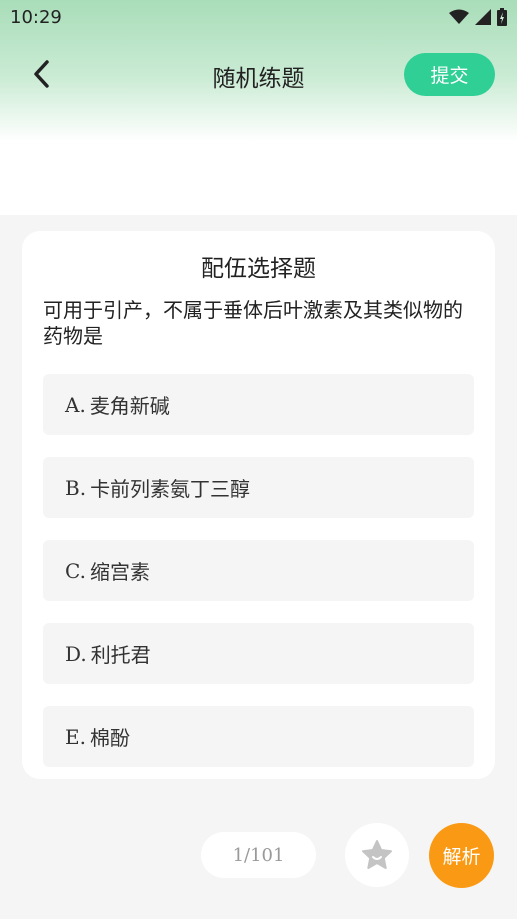  What do you see at coordinates (258, 269) in the screenshot?
I see `question-type: 配伍选择题` at bounding box center [258, 269].